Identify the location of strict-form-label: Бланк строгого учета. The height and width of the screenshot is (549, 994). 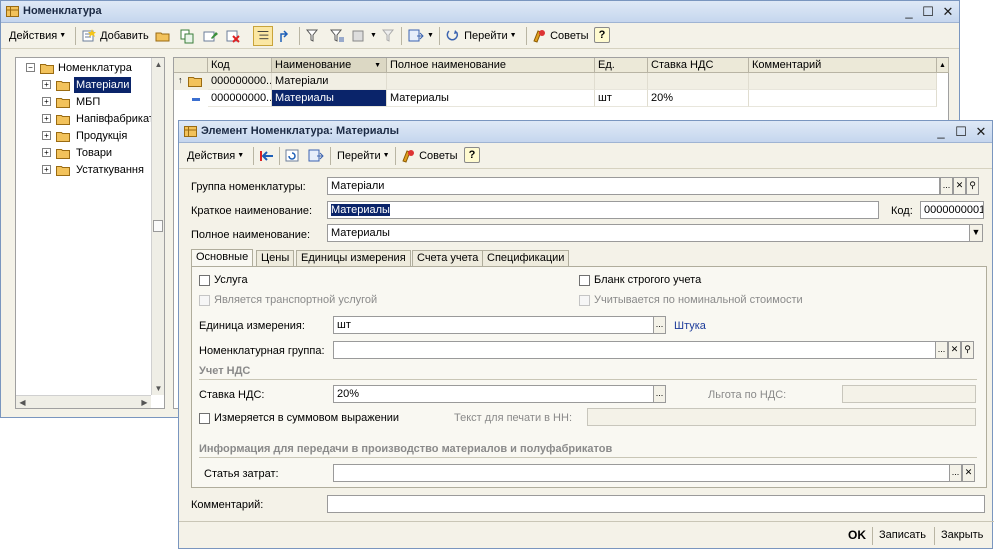
(648, 280).